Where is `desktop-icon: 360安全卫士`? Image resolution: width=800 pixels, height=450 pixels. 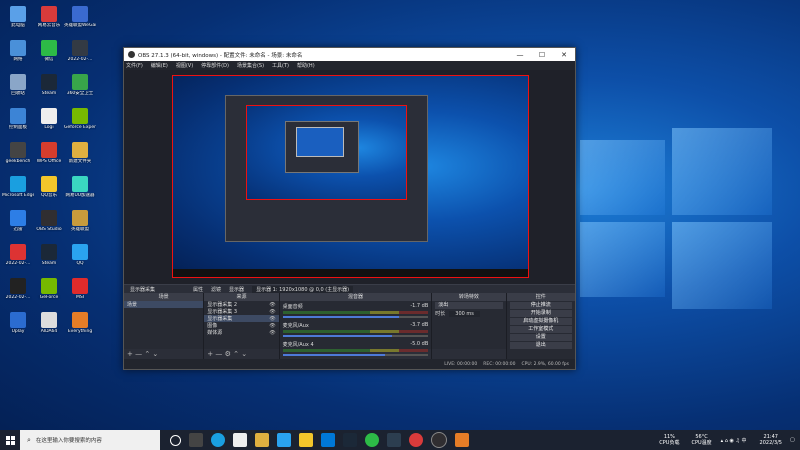 desktop-icon: 360安全卫士 is located at coordinates (80, 85).